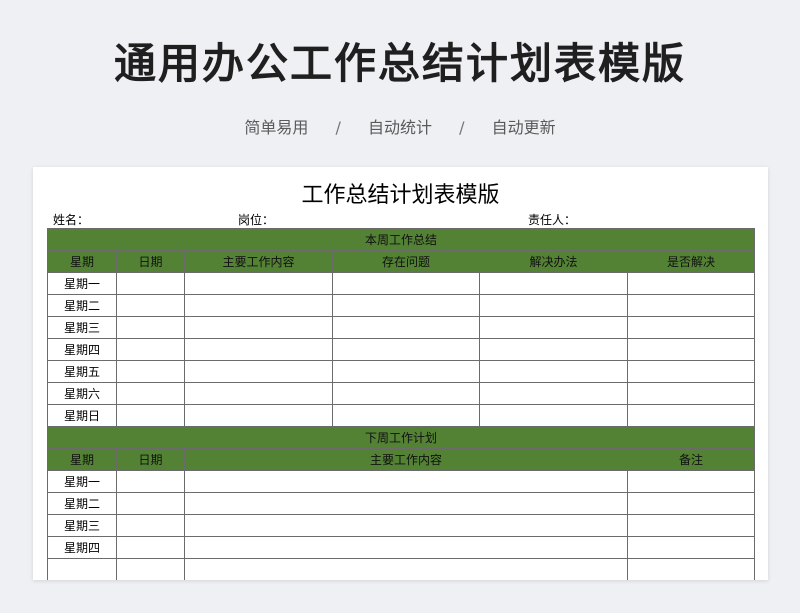 Image resolution: width=800 pixels, height=613 pixels. I want to click on subtitle-easy: 简单易用, so click(276, 127).